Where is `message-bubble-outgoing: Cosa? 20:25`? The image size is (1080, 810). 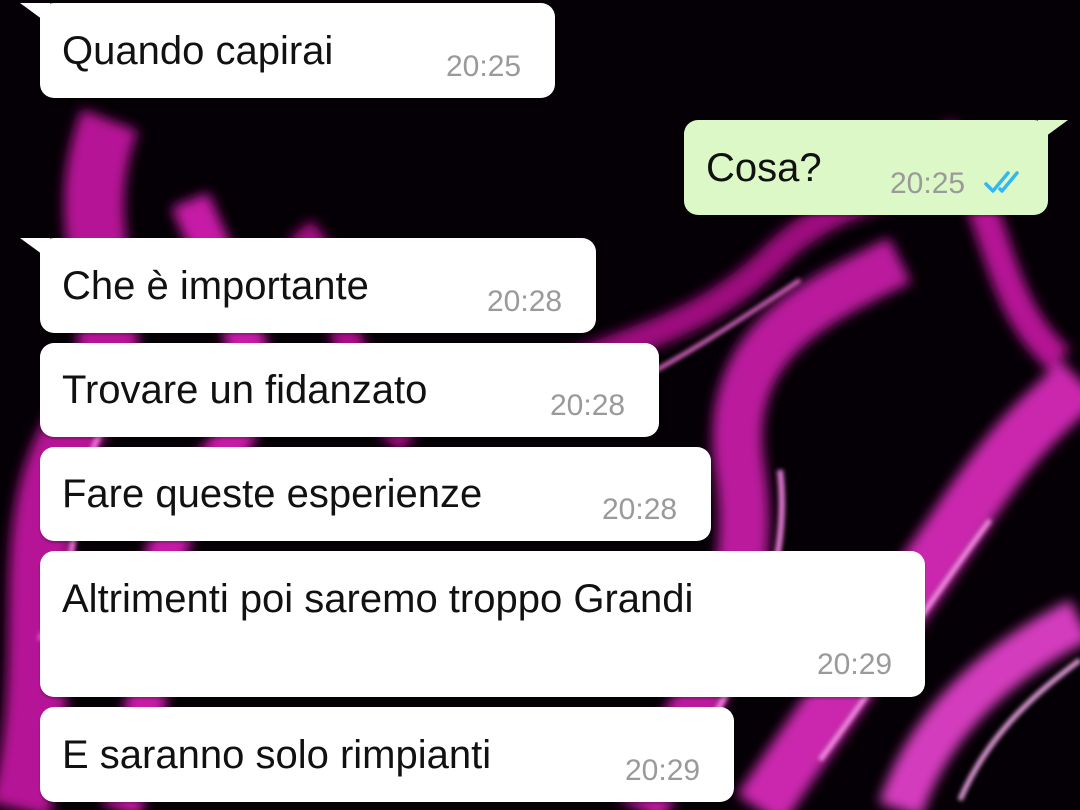
message-bubble-outgoing: Cosa? 20:25 is located at coordinates (876, 167).